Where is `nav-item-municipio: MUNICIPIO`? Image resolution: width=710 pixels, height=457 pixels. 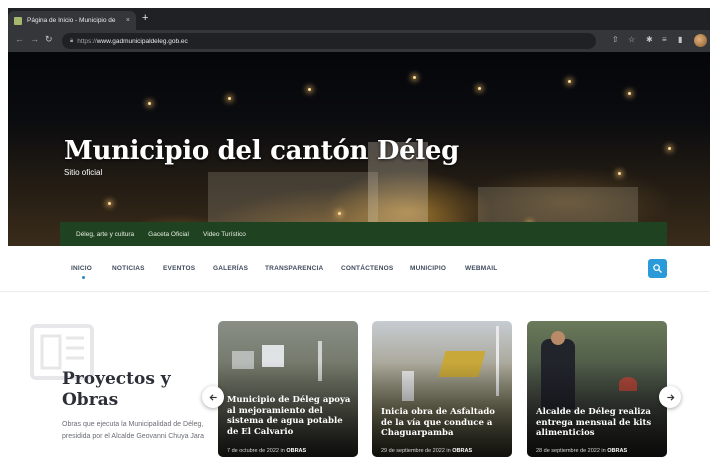
nav-item-municipio: MUNICIPIO is located at coordinates (428, 268).